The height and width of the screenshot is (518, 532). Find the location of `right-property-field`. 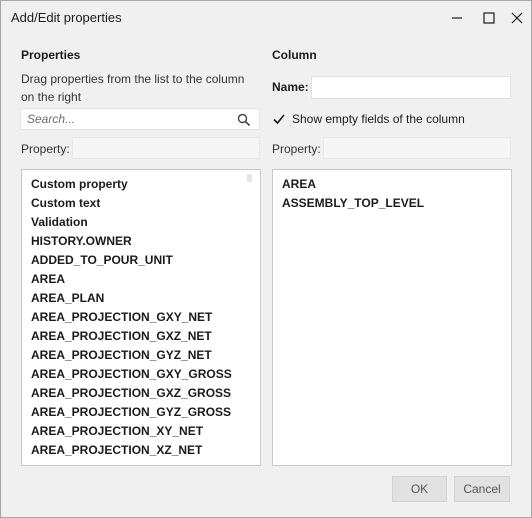

right-property-field is located at coordinates (417, 148).